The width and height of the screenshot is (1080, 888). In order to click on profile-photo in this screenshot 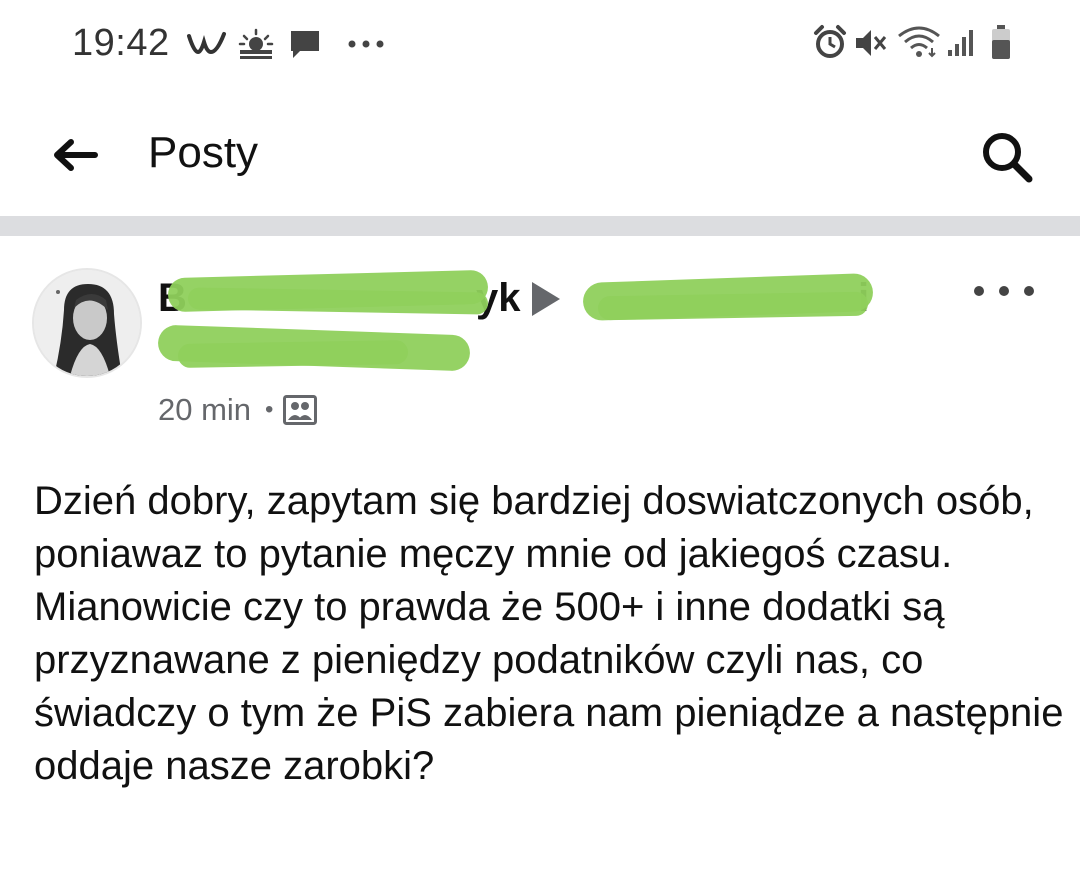, I will do `click(87, 323)`.